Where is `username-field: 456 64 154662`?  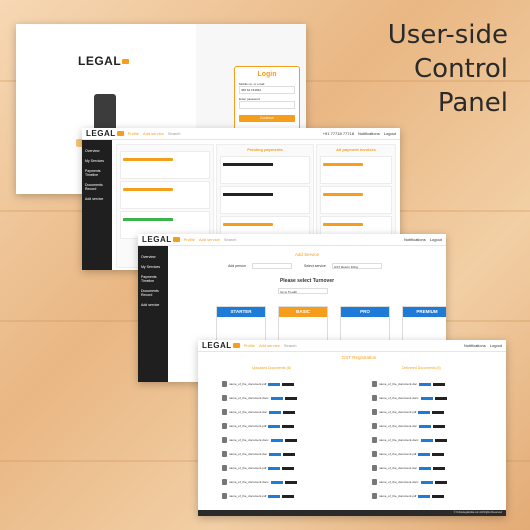 username-field: 456 64 154662 is located at coordinates (267, 90).